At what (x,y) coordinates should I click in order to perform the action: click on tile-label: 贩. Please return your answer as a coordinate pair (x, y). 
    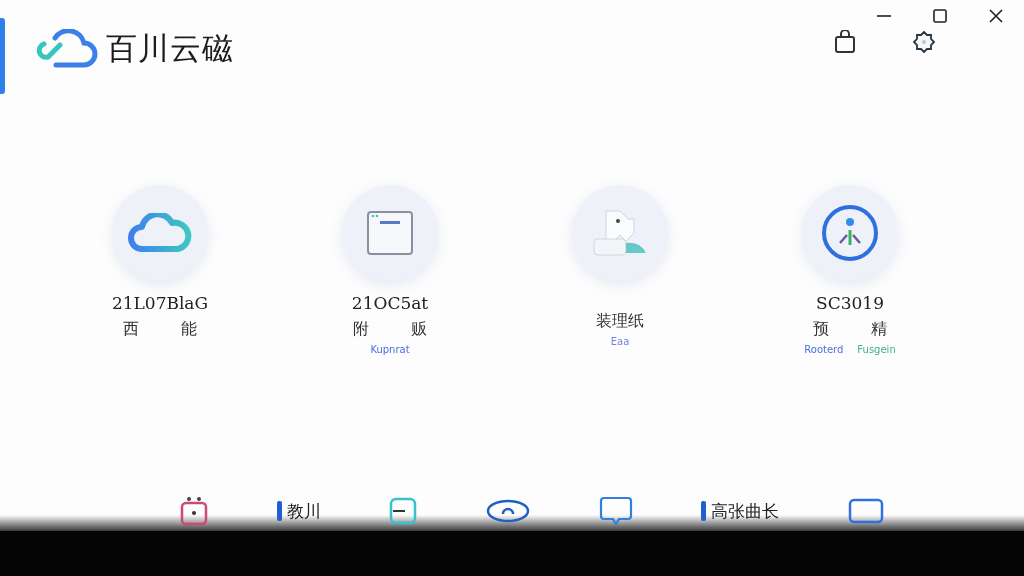
    Looking at the image, I should click on (419, 329).